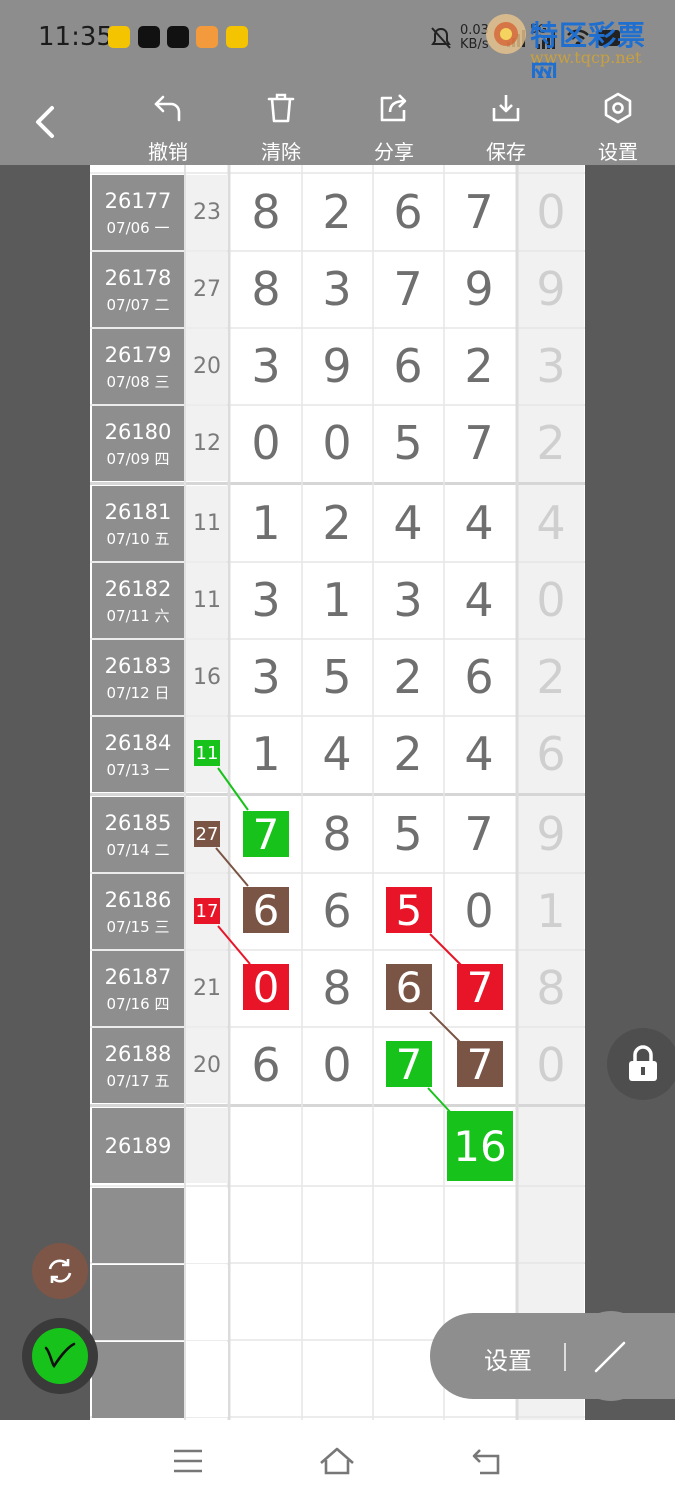  I want to click on refresh-icon, so click(60, 1271).